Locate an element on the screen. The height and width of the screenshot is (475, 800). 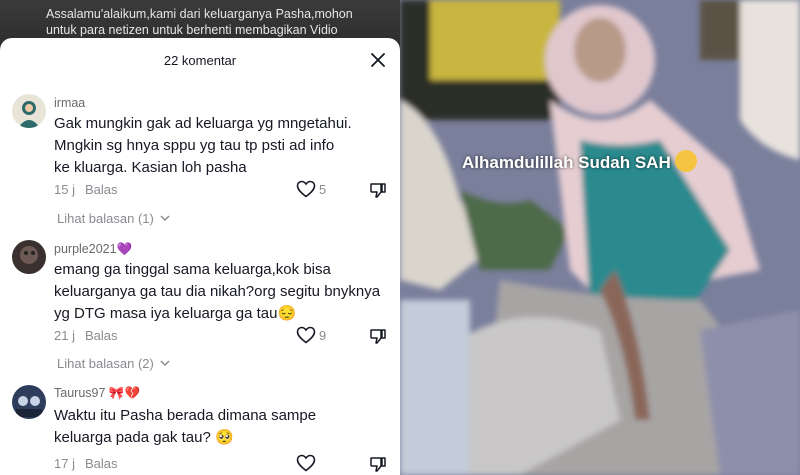
video-overlay-label: Alhamdulillah Sudah SAH is located at coordinates (566, 162).